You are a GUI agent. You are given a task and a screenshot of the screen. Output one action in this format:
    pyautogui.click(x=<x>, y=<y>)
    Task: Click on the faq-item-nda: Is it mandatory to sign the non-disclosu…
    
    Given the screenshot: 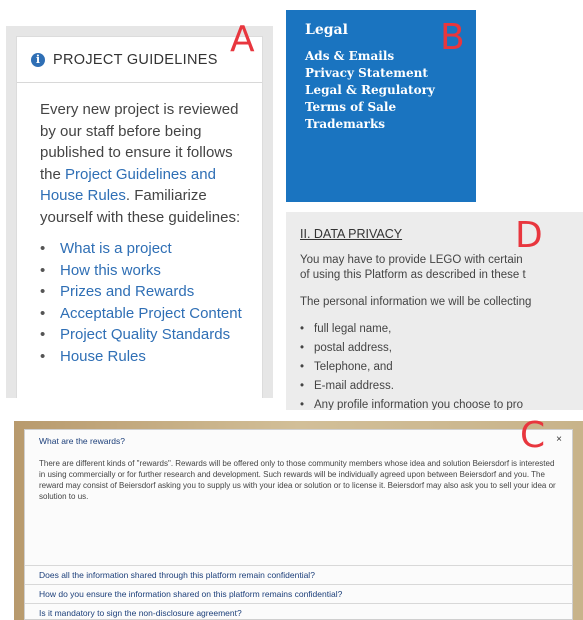 What is the action you would take?
    pyautogui.click(x=298, y=612)
    